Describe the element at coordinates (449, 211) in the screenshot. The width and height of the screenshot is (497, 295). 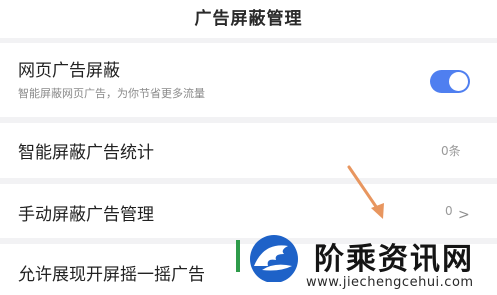
I see `manual-block-count: 0` at that location.